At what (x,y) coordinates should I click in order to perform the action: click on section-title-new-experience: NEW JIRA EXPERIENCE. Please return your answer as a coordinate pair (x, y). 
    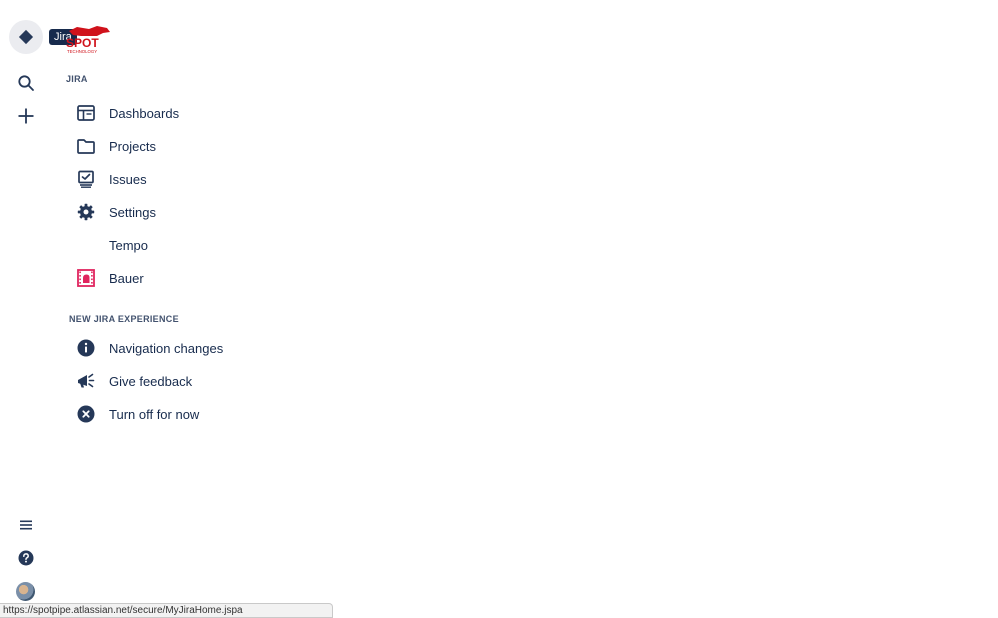
    Looking at the image, I should click on (124, 319).